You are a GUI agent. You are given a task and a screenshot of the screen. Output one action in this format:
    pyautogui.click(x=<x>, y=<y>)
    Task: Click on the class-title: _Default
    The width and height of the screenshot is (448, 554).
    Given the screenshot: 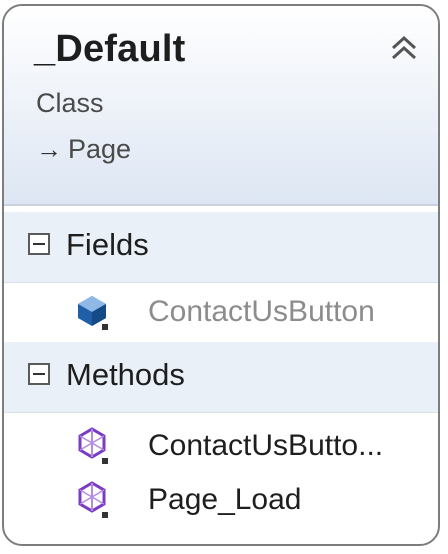 What is the action you would take?
    pyautogui.click(x=110, y=49)
    